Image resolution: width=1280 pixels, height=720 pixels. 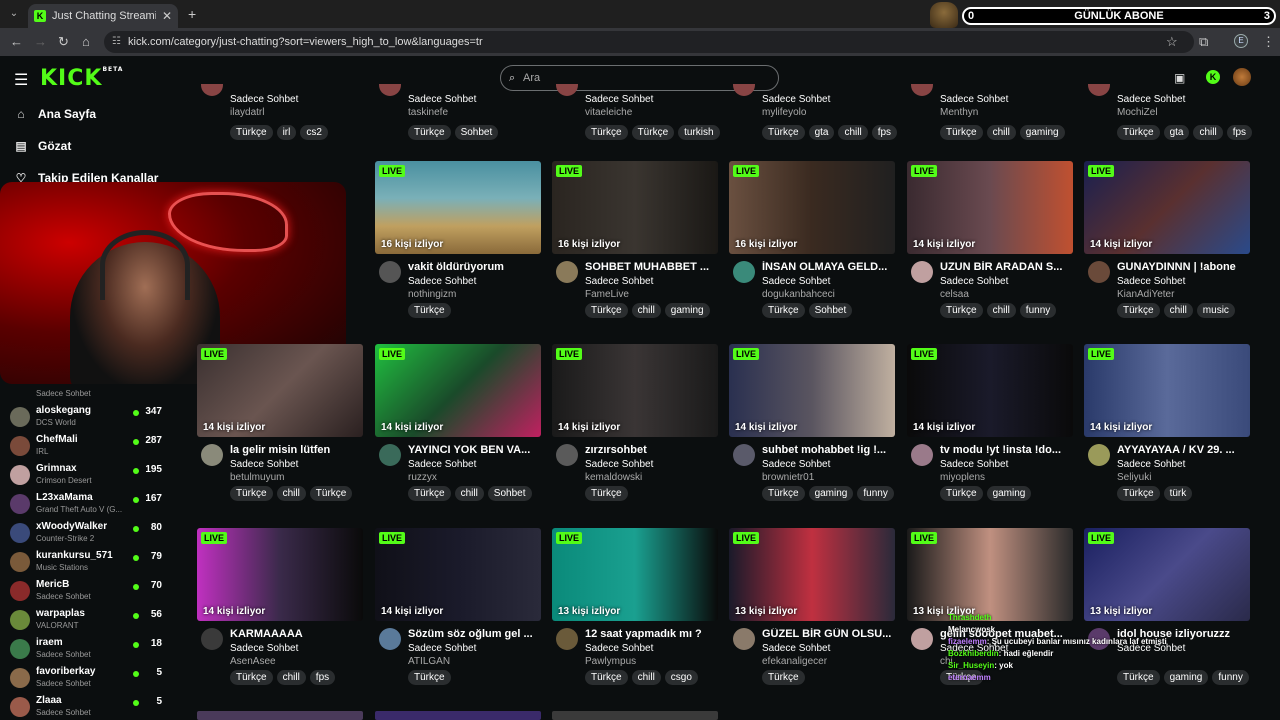 What do you see at coordinates (608, 112) in the screenshot?
I see `stream-username: vitaeleiche` at bounding box center [608, 112].